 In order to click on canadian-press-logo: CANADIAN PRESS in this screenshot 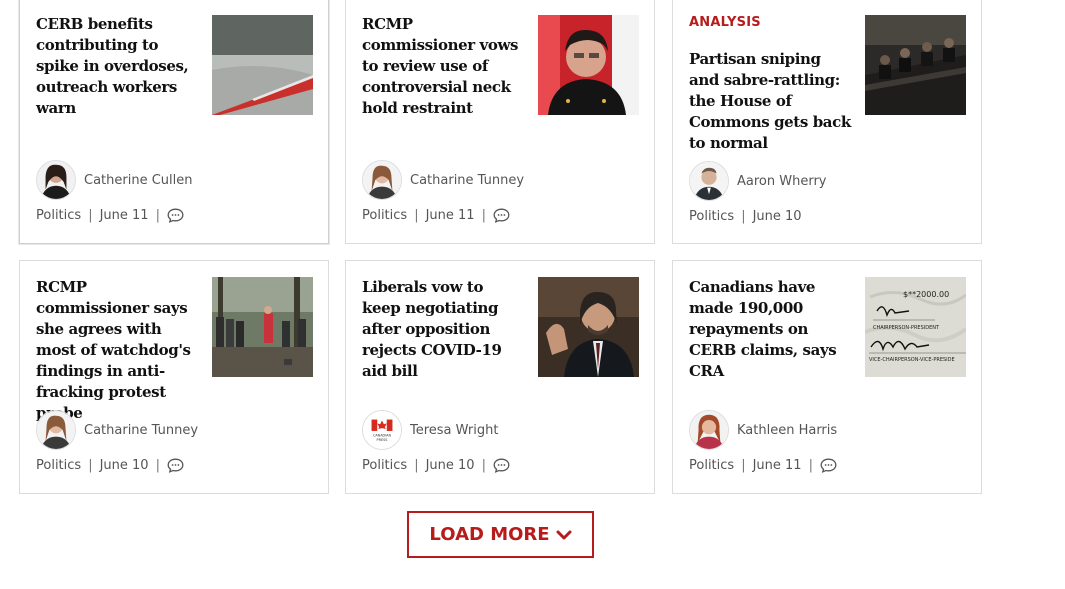, I will do `click(382, 430)`.